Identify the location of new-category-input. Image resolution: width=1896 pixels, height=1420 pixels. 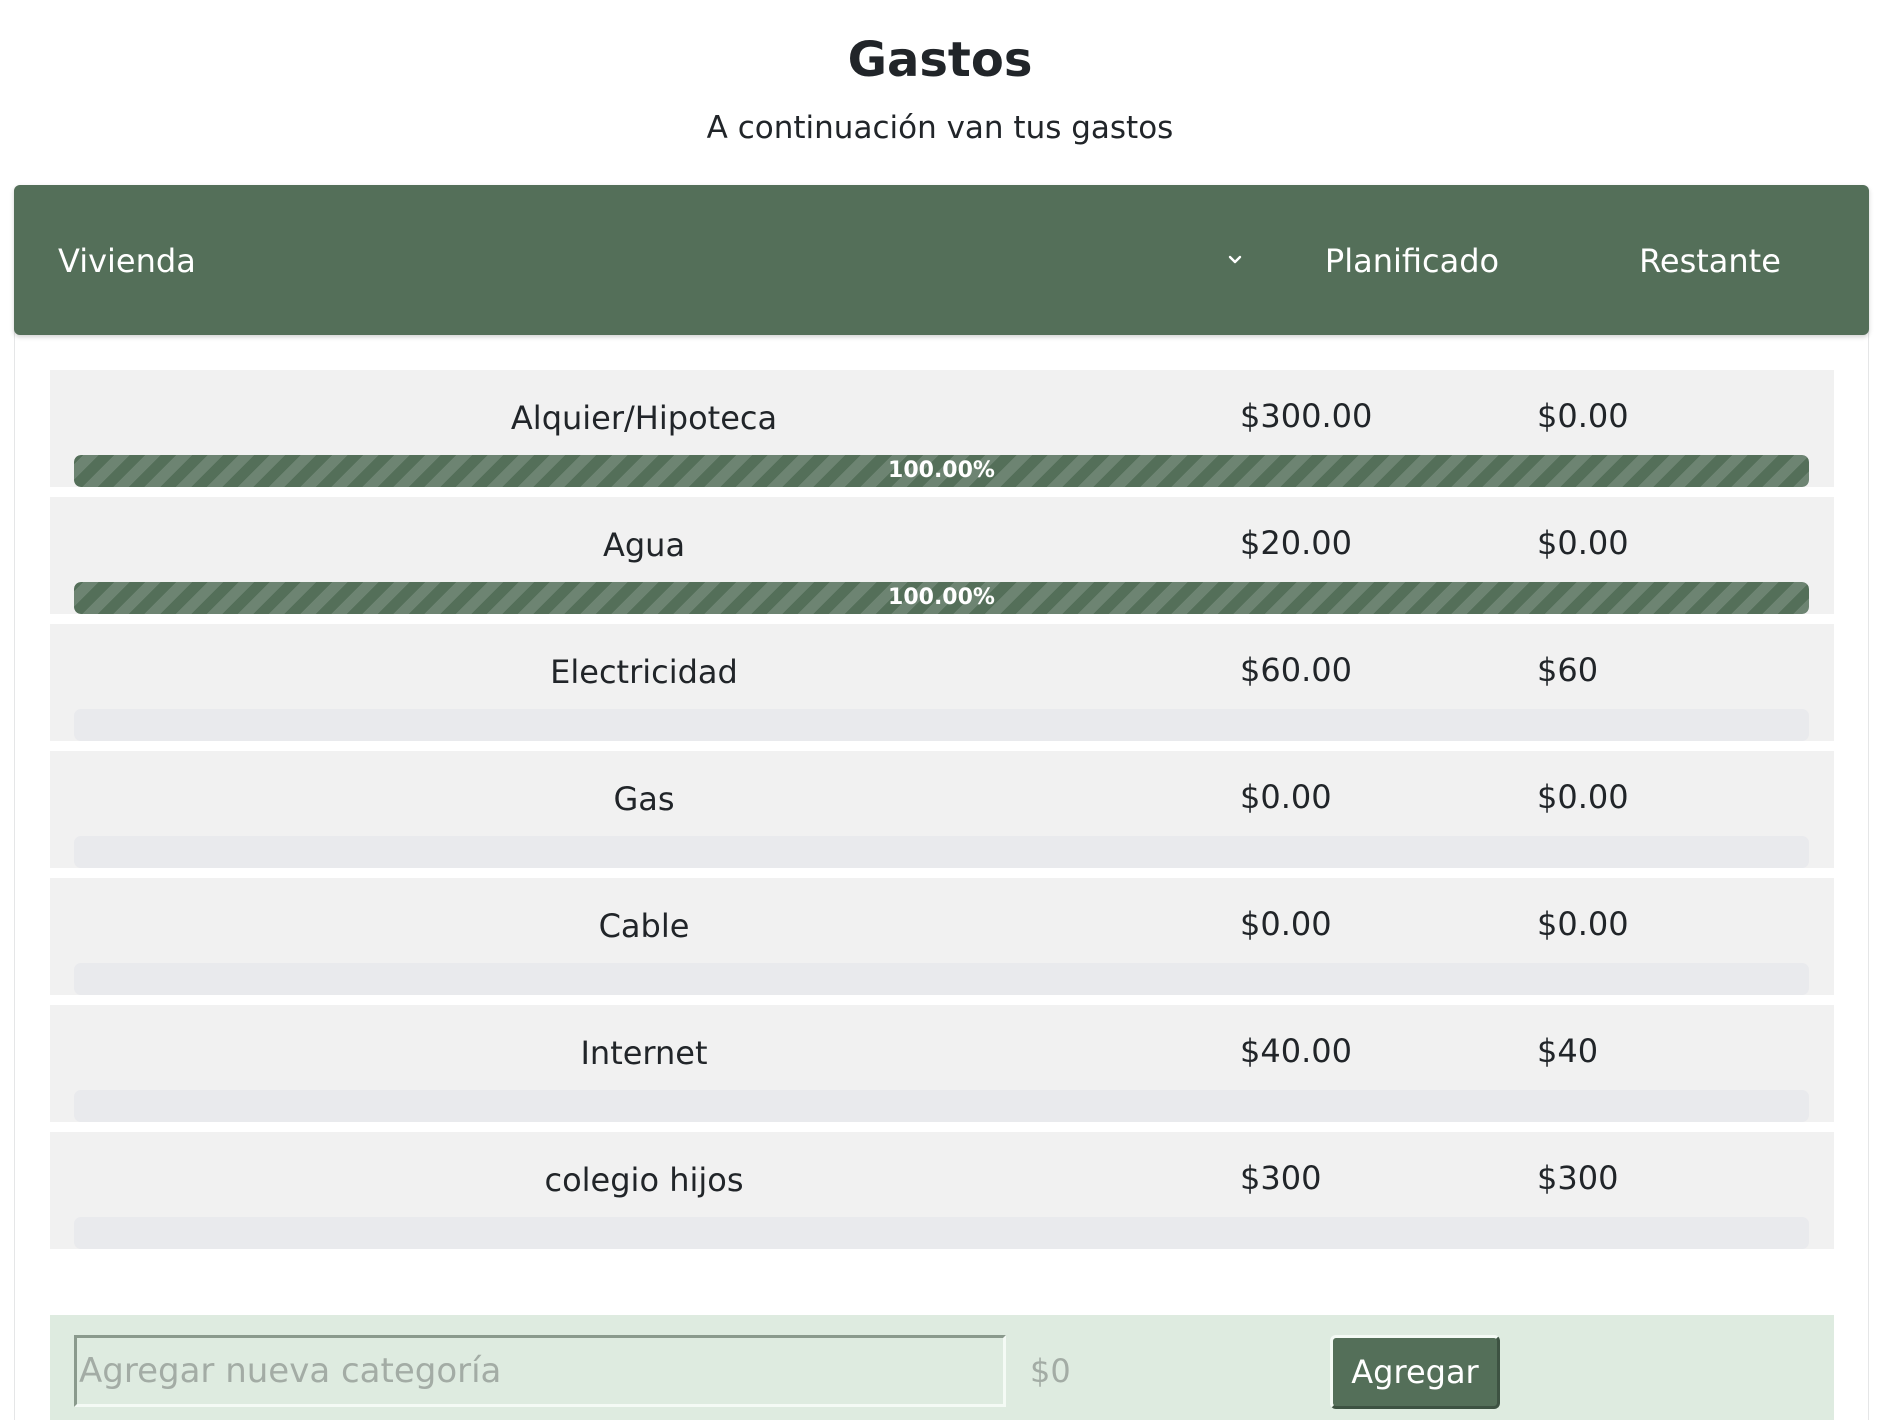
(540, 1371).